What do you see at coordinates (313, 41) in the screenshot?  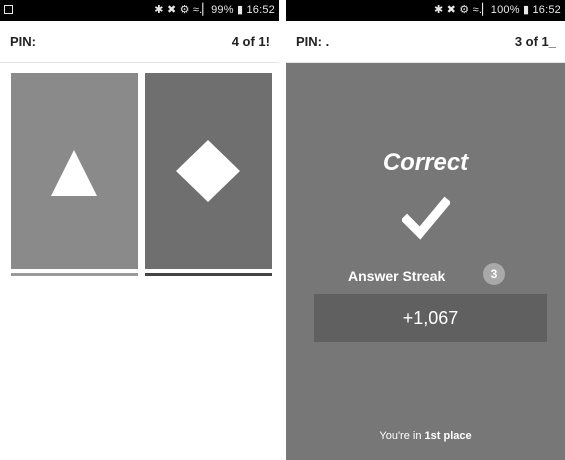 I see `pin-label: PIN: .` at bounding box center [313, 41].